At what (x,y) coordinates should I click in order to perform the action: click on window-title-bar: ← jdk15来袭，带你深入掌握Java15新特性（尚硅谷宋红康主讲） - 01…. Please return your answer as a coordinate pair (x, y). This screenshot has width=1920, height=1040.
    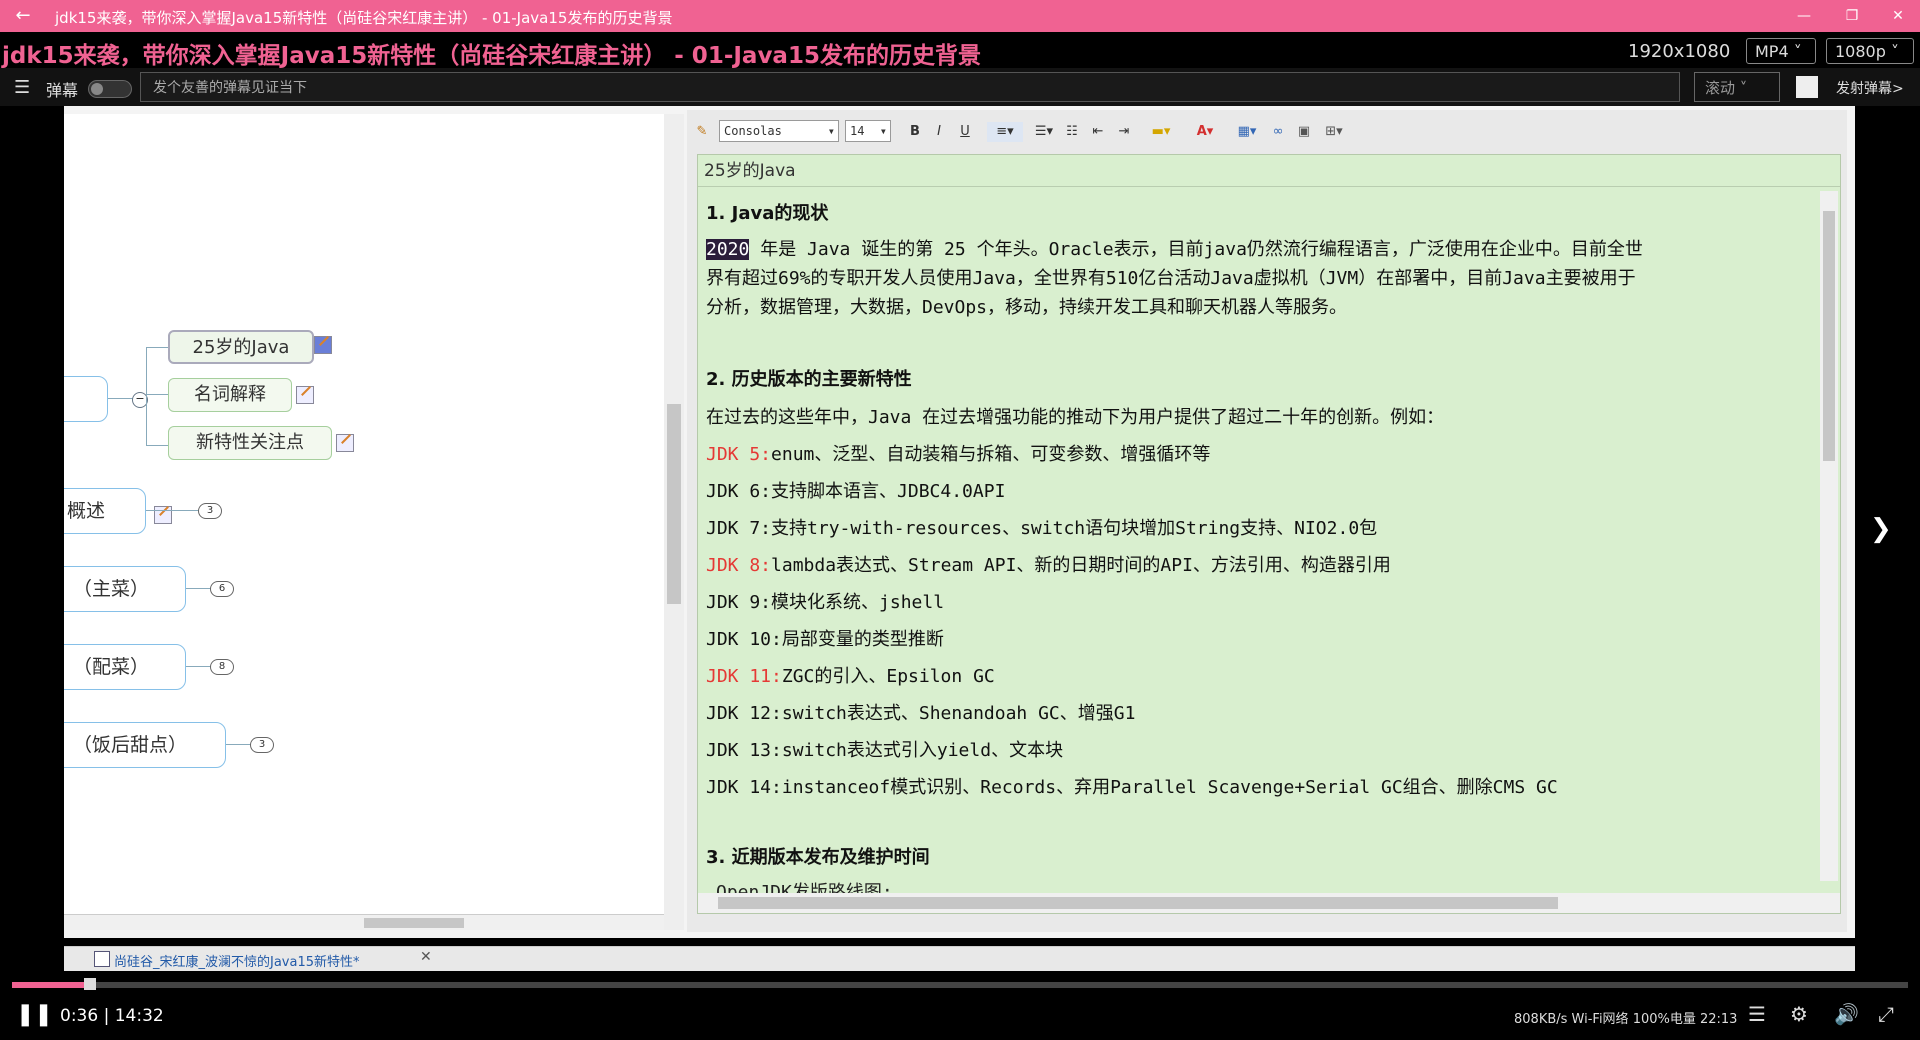
    Looking at the image, I should click on (960, 16).